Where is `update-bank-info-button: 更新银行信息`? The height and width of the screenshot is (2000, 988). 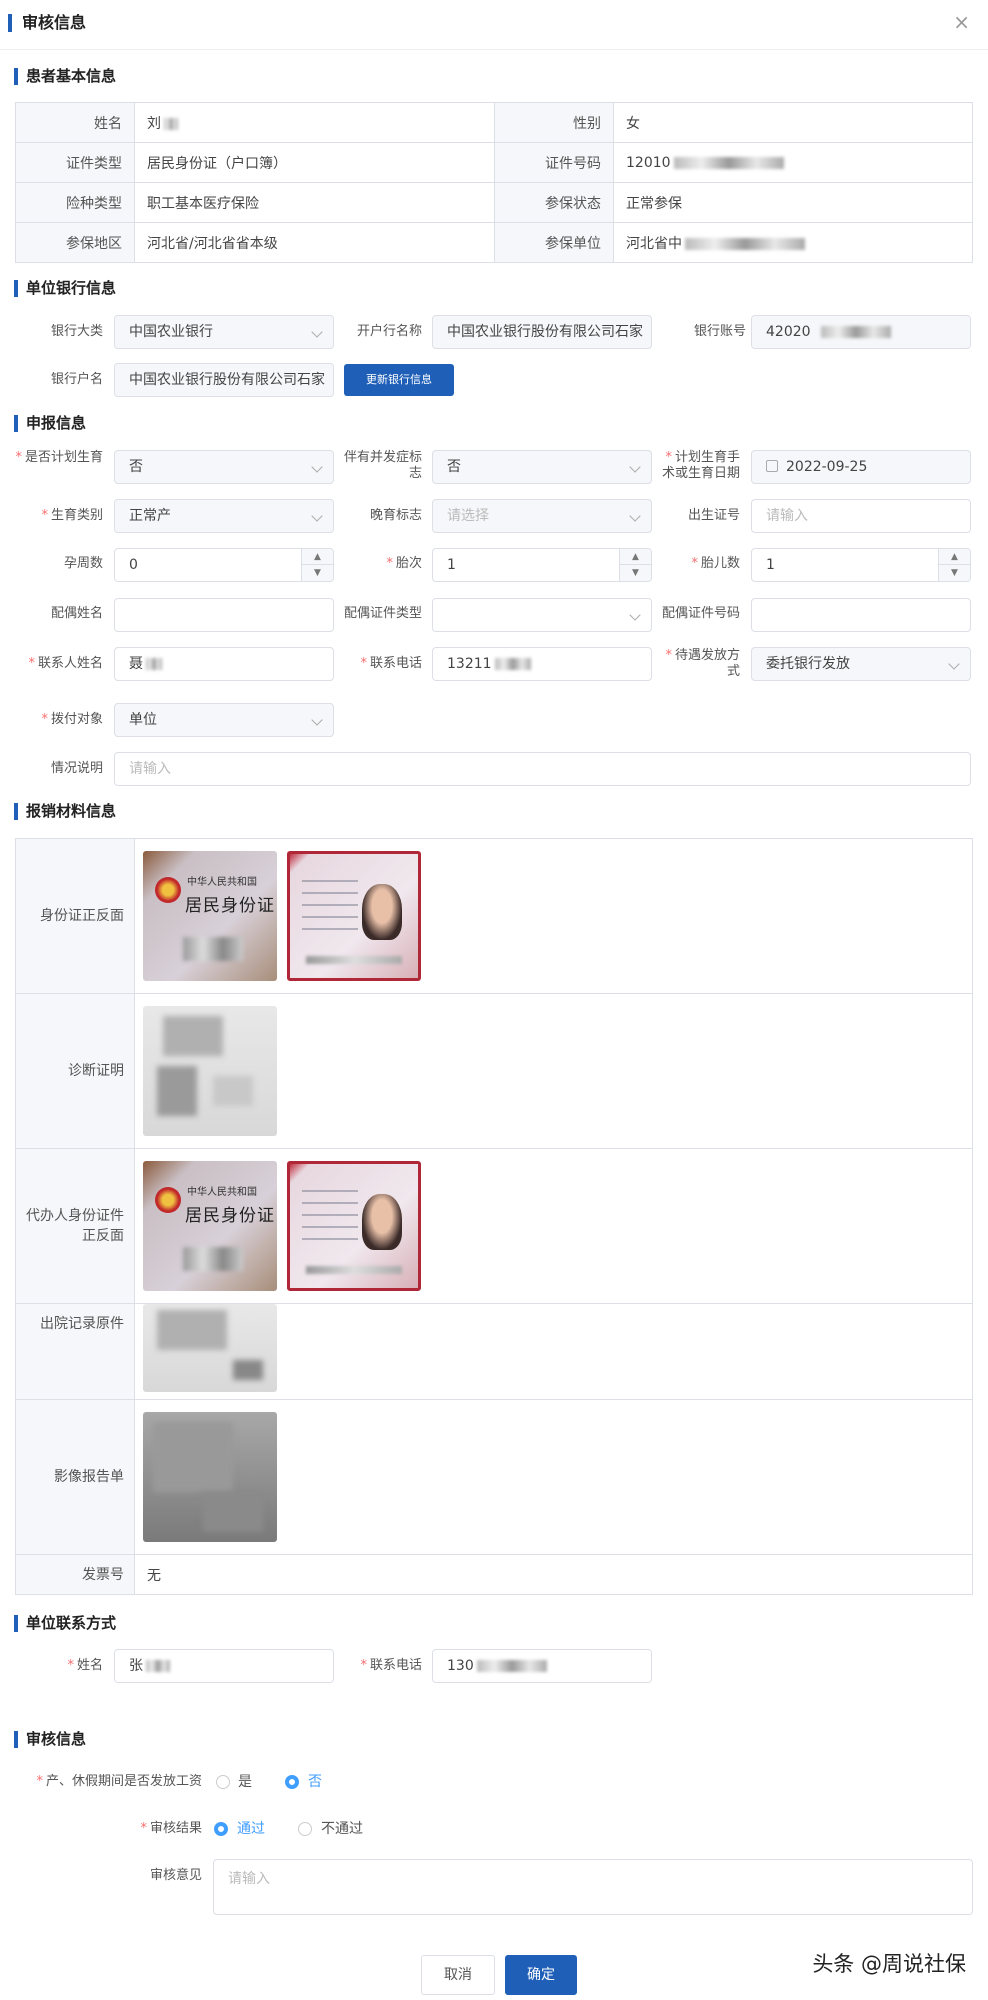 update-bank-info-button: 更新银行信息 is located at coordinates (399, 380).